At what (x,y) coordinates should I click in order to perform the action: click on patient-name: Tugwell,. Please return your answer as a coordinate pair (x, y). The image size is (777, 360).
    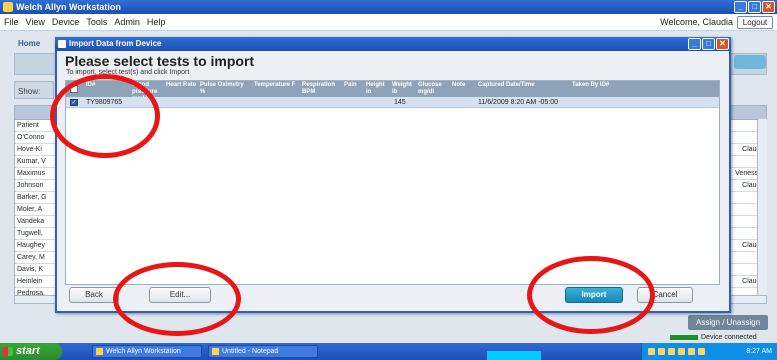
    Looking at the image, I should click on (30, 233).